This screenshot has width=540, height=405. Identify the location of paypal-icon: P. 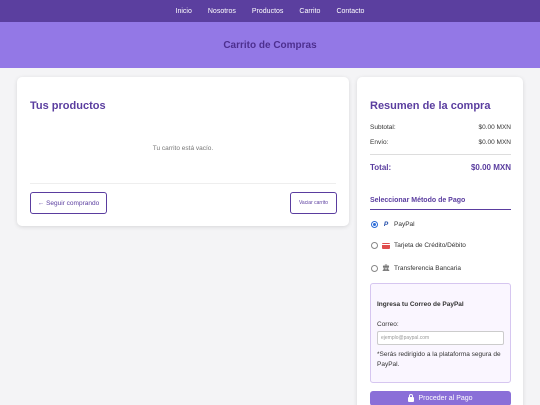
(386, 224).